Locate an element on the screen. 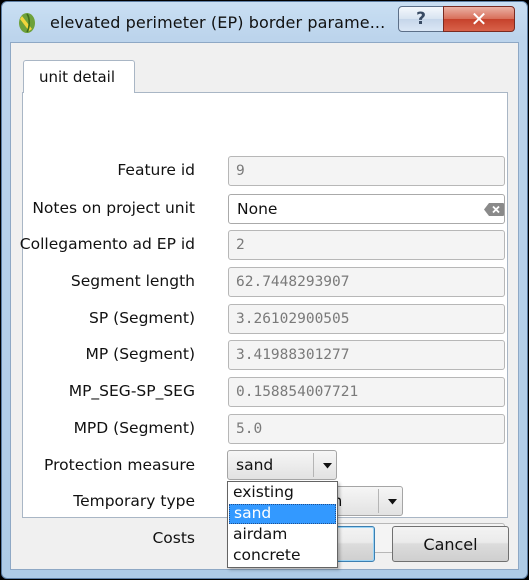 Image resolution: width=529 pixels, height=580 pixels. tab-label: unit detail is located at coordinates (77, 77).